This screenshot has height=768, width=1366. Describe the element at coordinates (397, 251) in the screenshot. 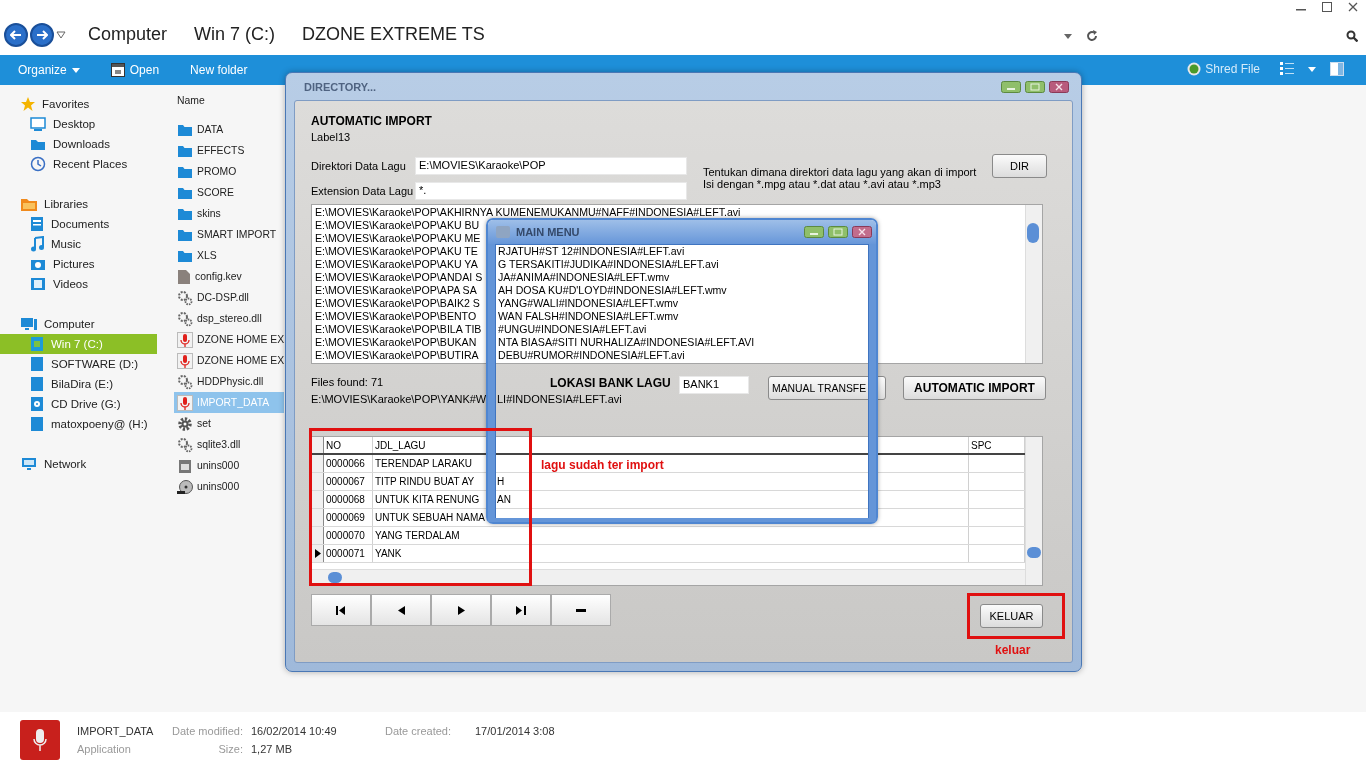

I see `list-line: E:\MOVIES\Karaoke\POP\AKU TE` at that location.